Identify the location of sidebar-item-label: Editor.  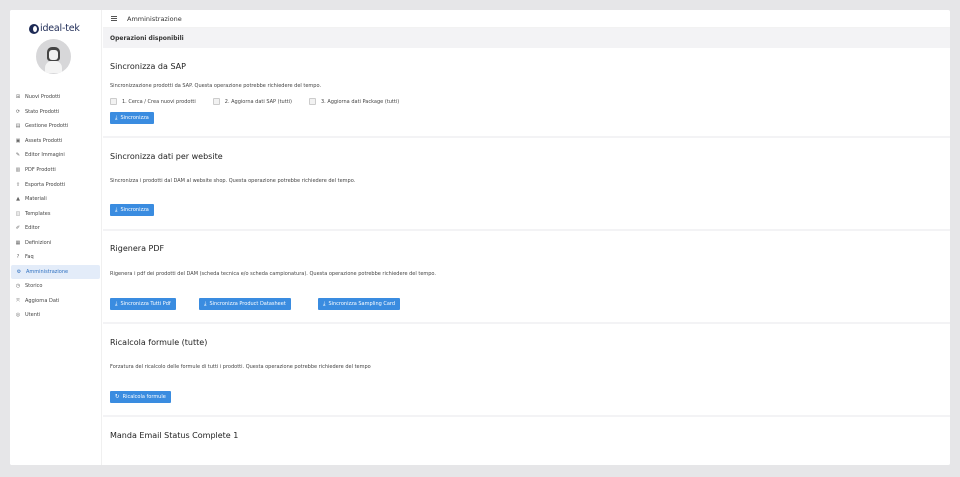
(32, 228).